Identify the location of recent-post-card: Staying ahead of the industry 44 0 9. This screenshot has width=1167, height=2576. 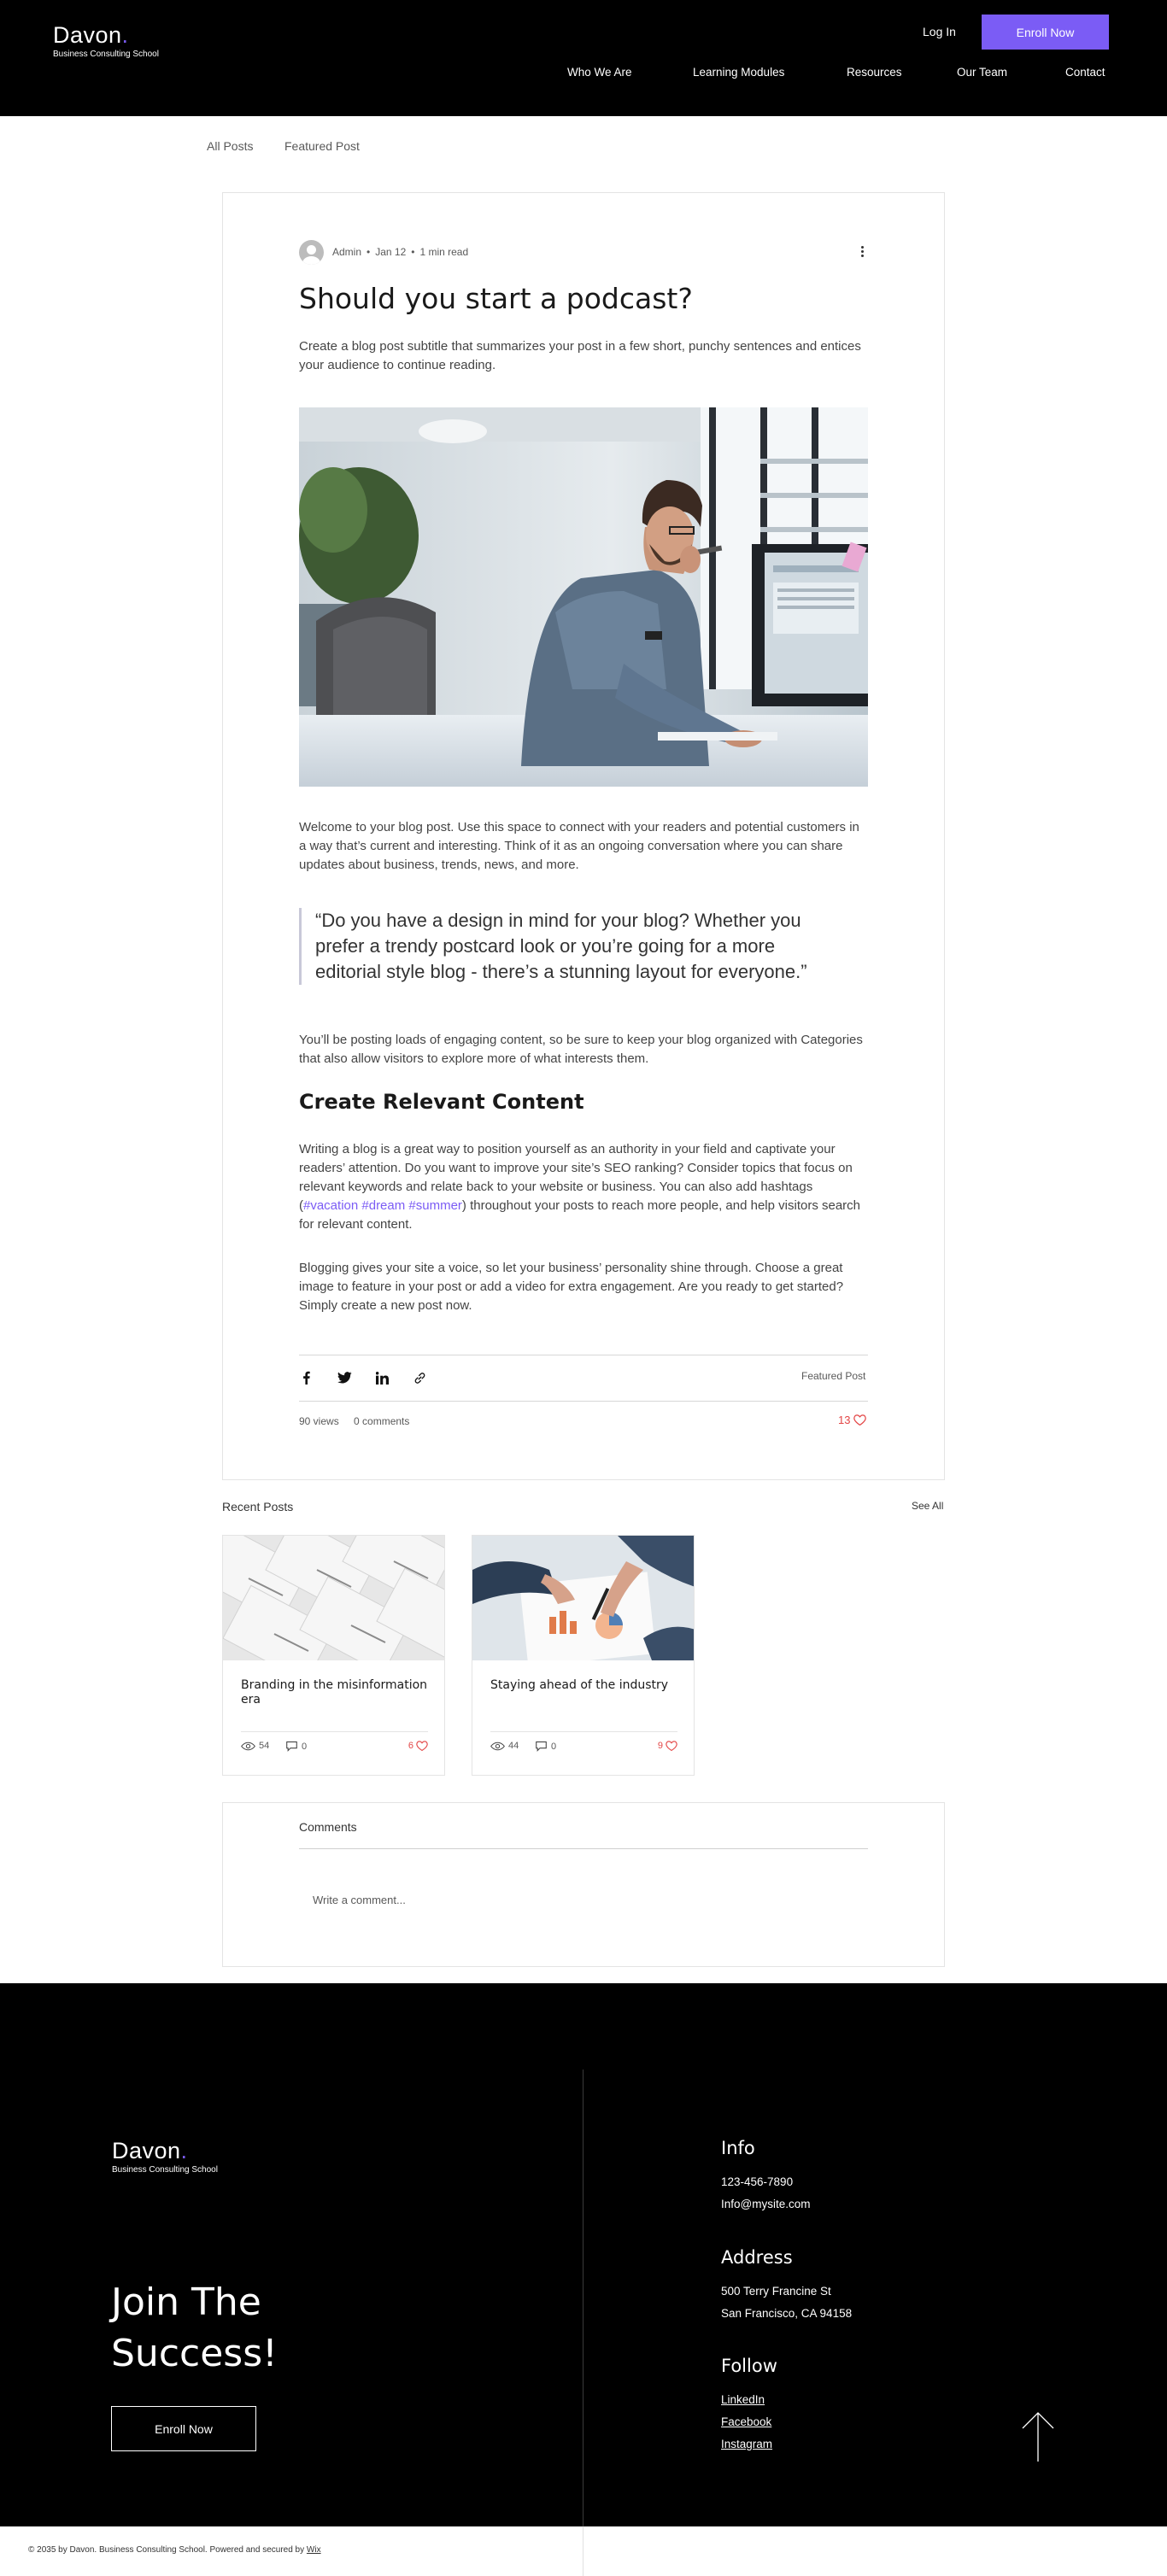
(583, 1655).